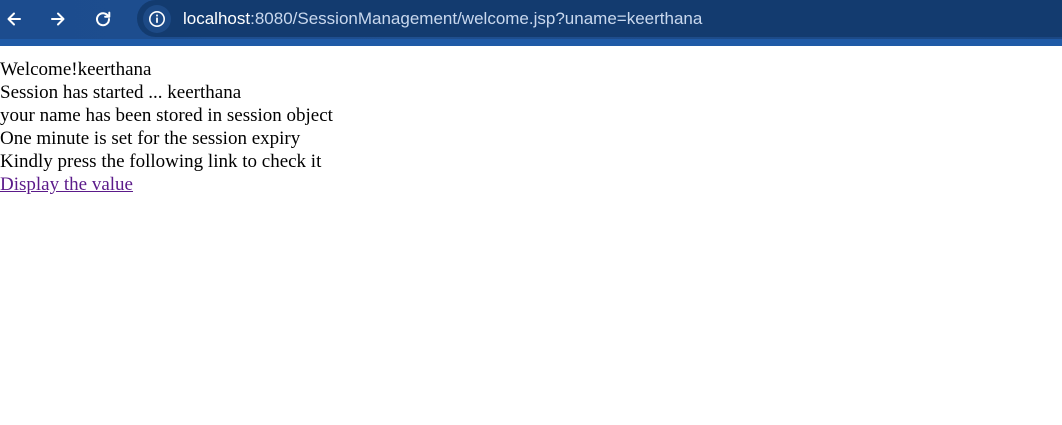 The width and height of the screenshot is (1062, 425). I want to click on toolbar-accent-strip, so click(531, 42).